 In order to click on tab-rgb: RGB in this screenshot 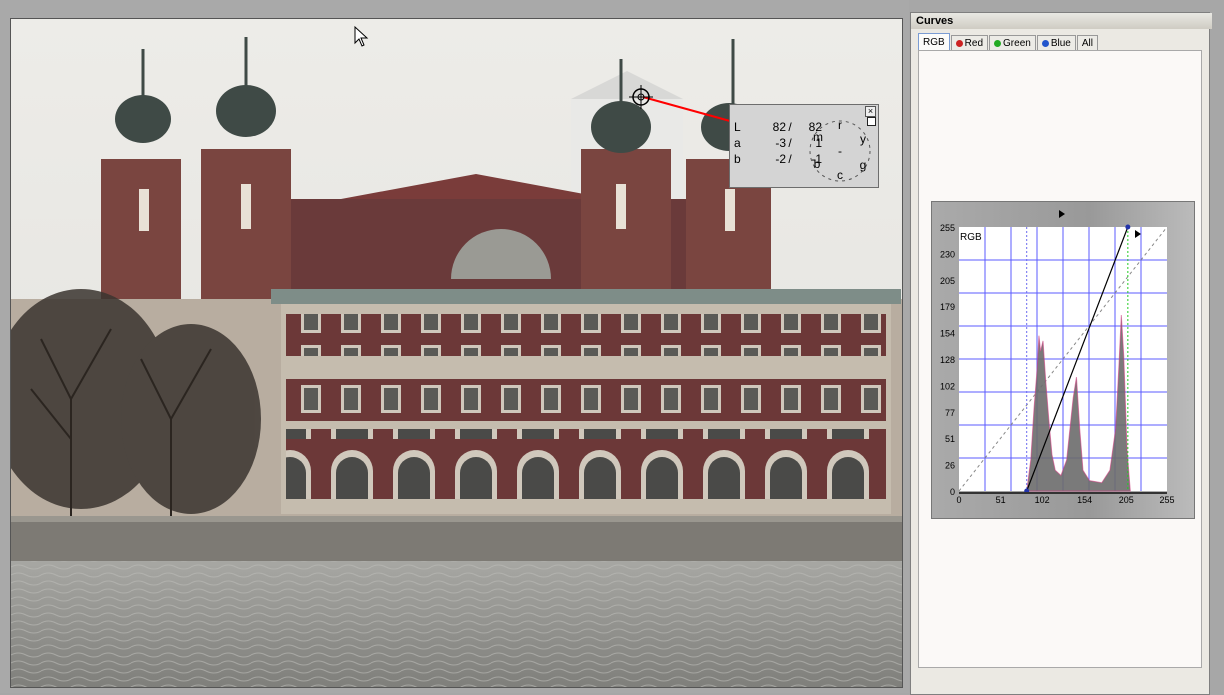, I will do `click(934, 42)`.